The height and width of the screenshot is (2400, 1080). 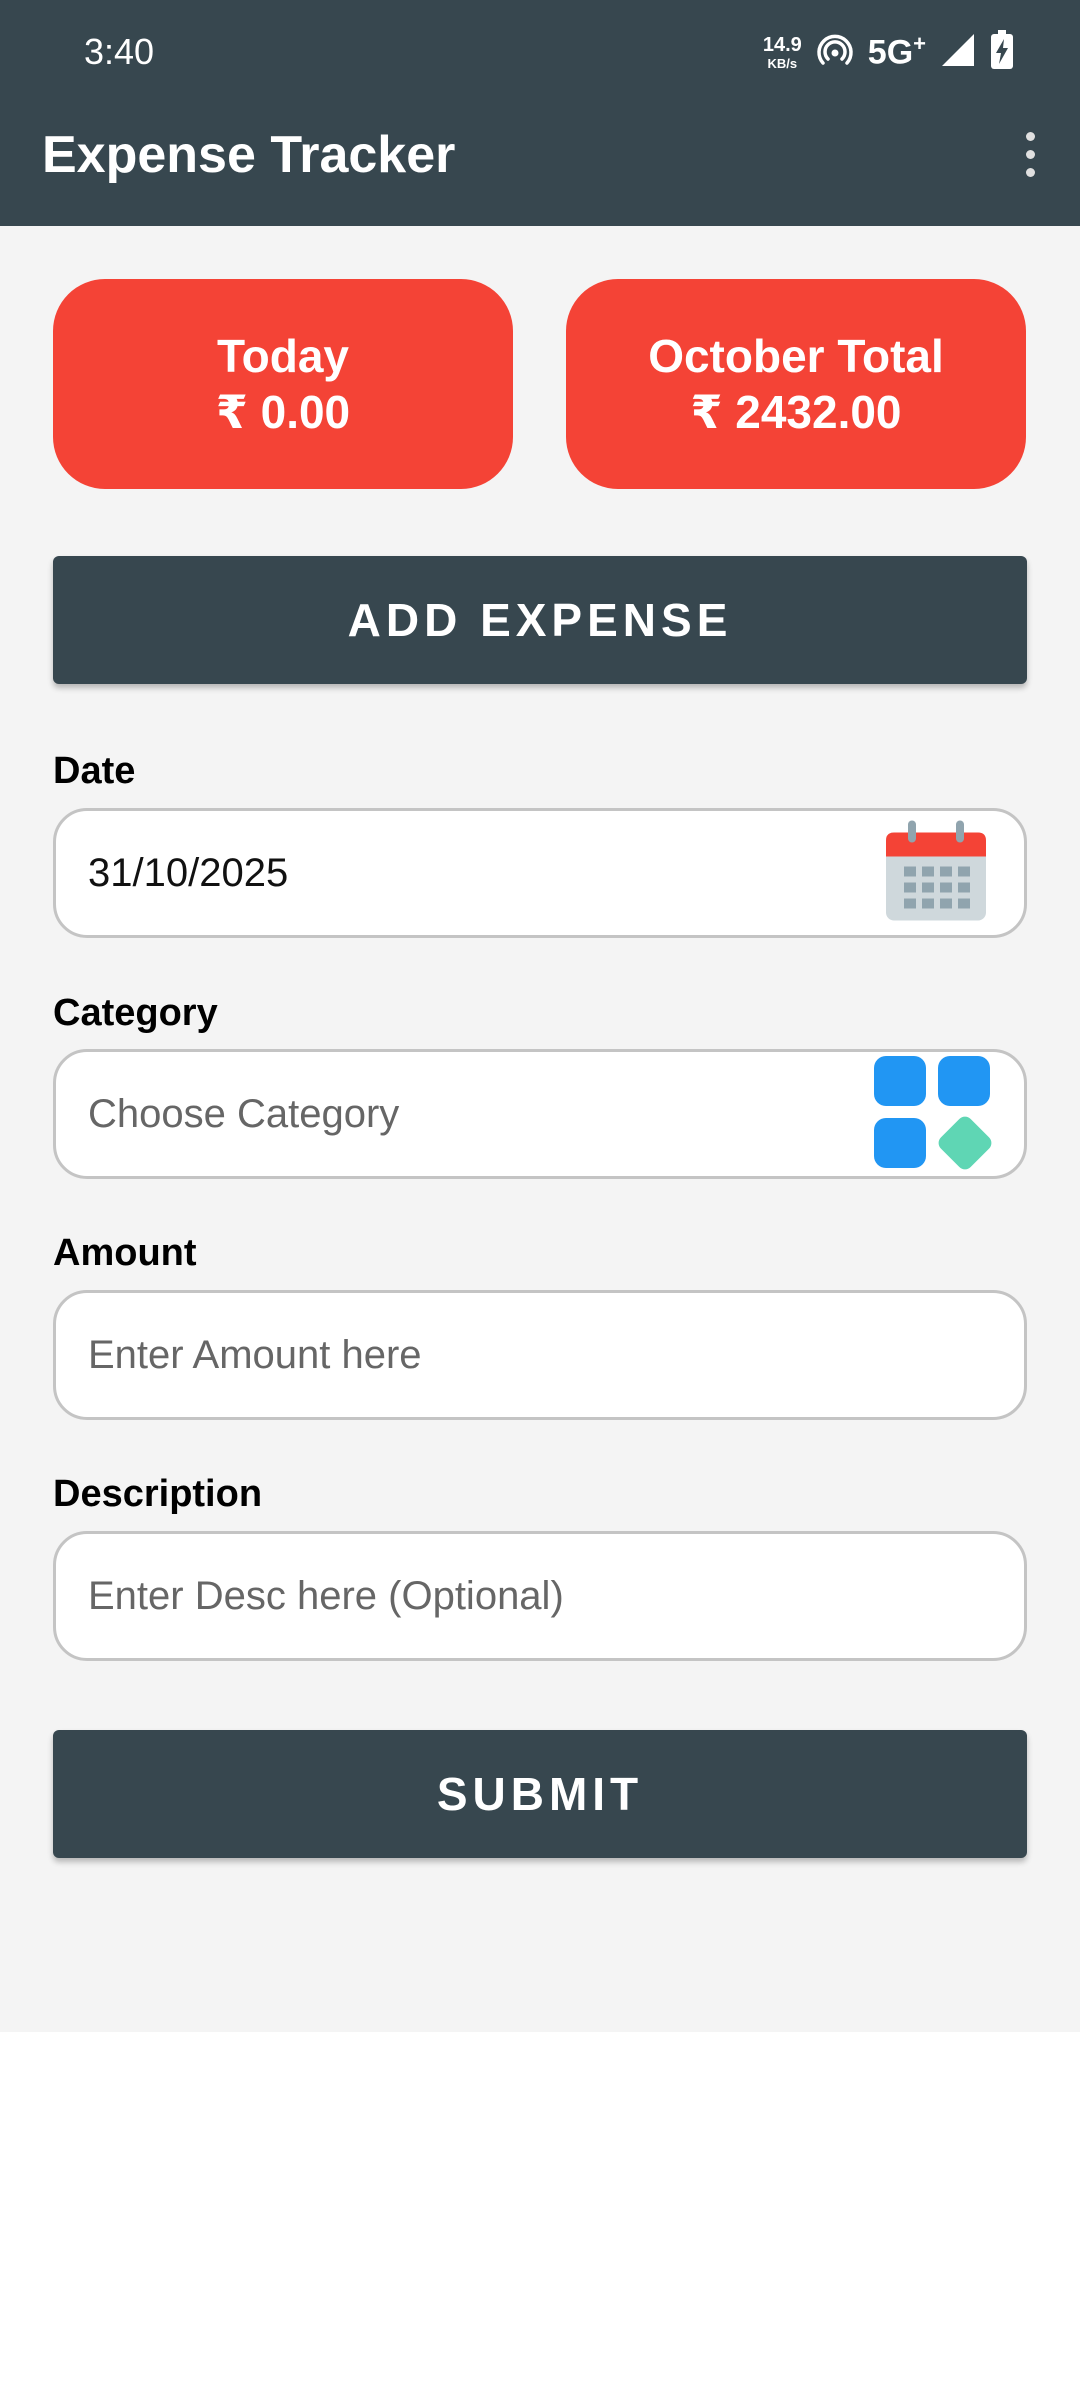 I want to click on category-dropdown: Choose Category, so click(x=540, y=1114).